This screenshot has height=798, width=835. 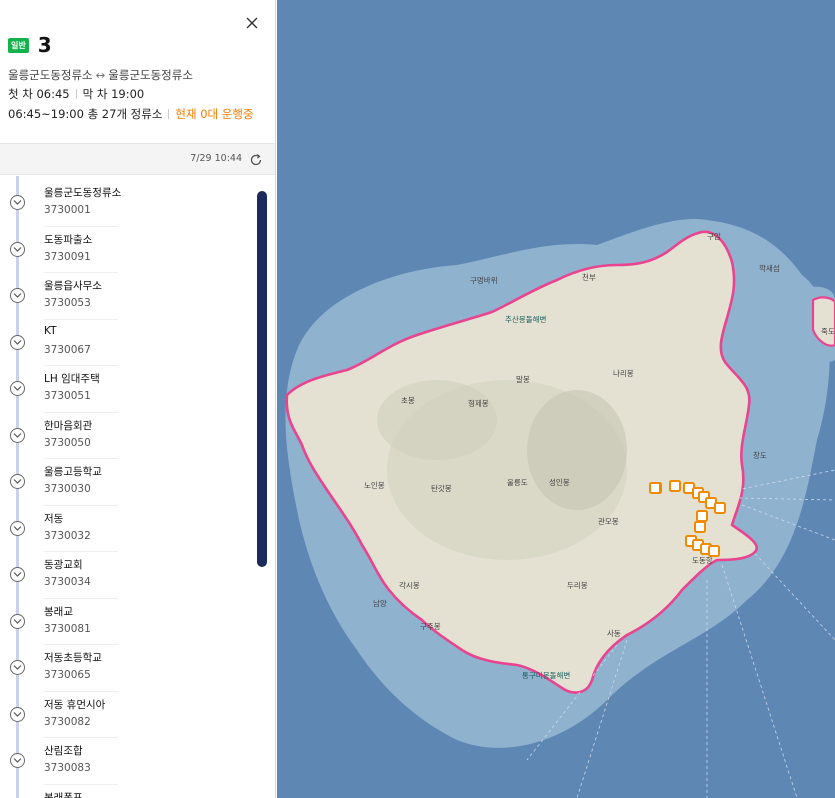 I want to click on first-last-times: 첫 차 06:45 막 차 19:00, so click(x=76, y=94).